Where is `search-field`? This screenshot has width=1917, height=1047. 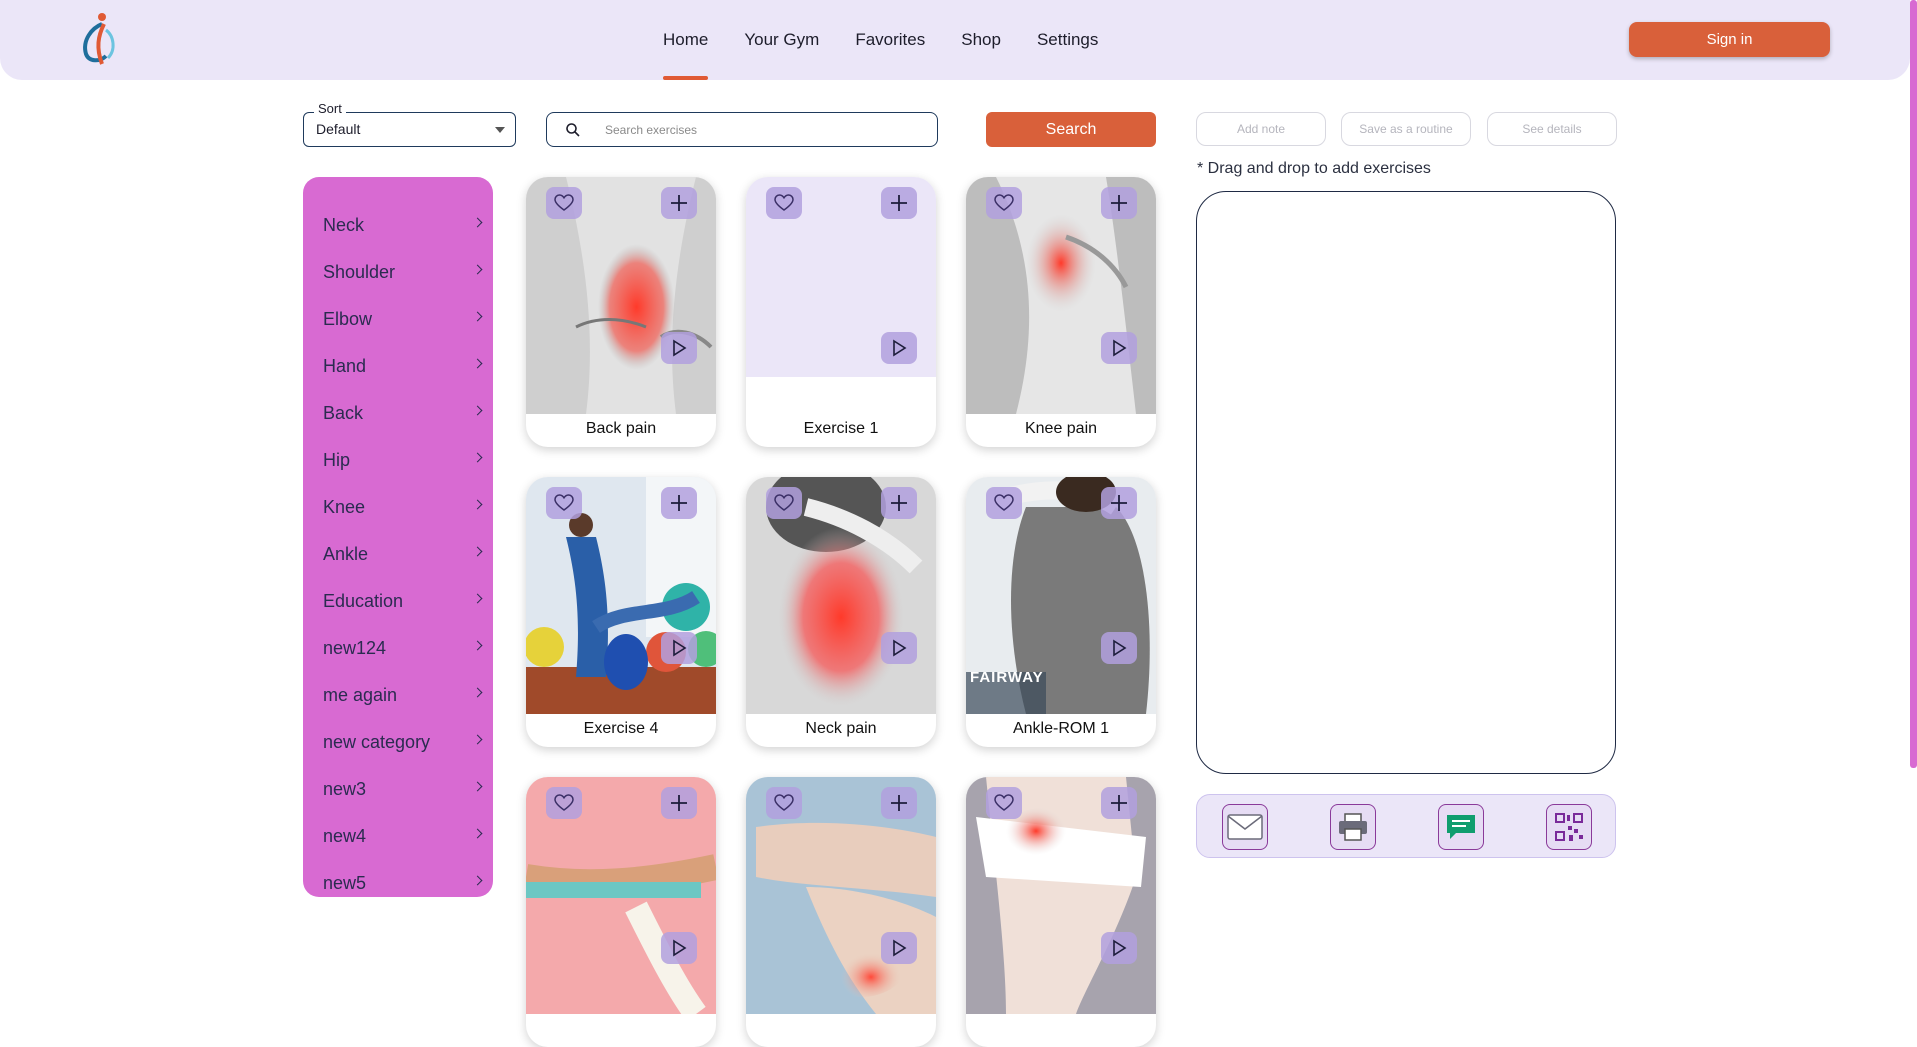
search-field is located at coordinates (742, 129).